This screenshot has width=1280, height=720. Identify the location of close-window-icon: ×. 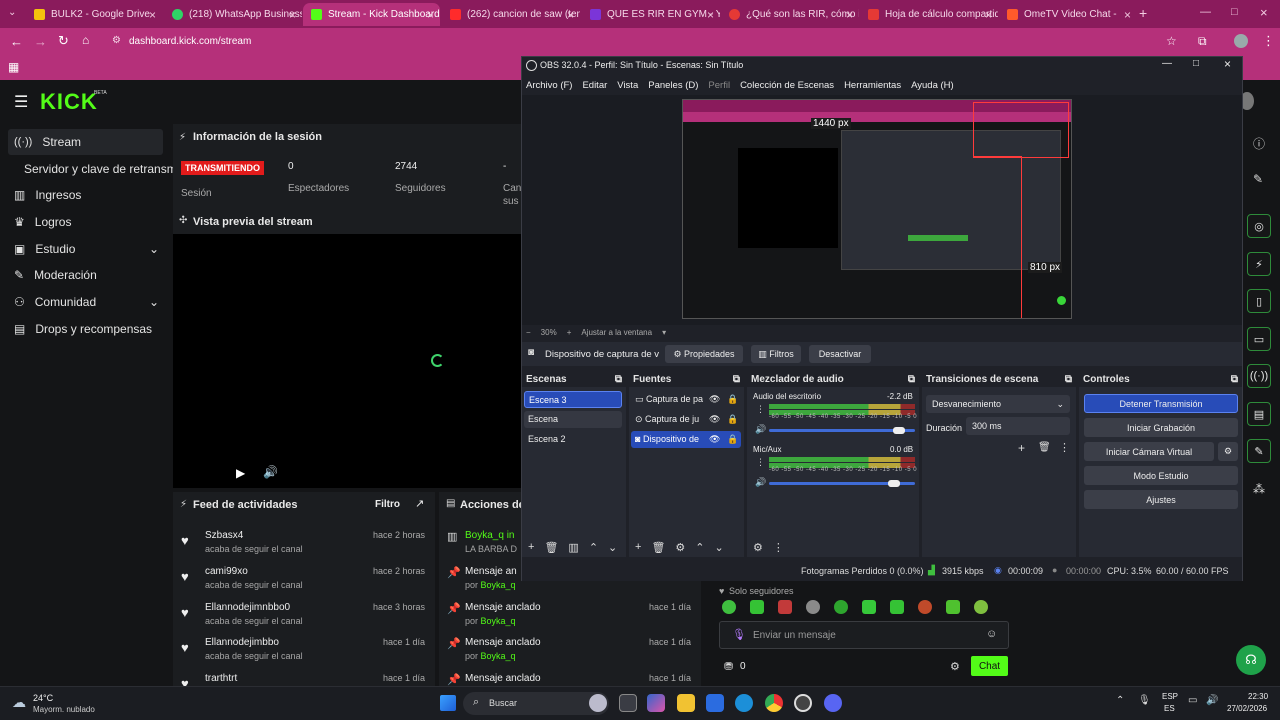
(1264, 12).